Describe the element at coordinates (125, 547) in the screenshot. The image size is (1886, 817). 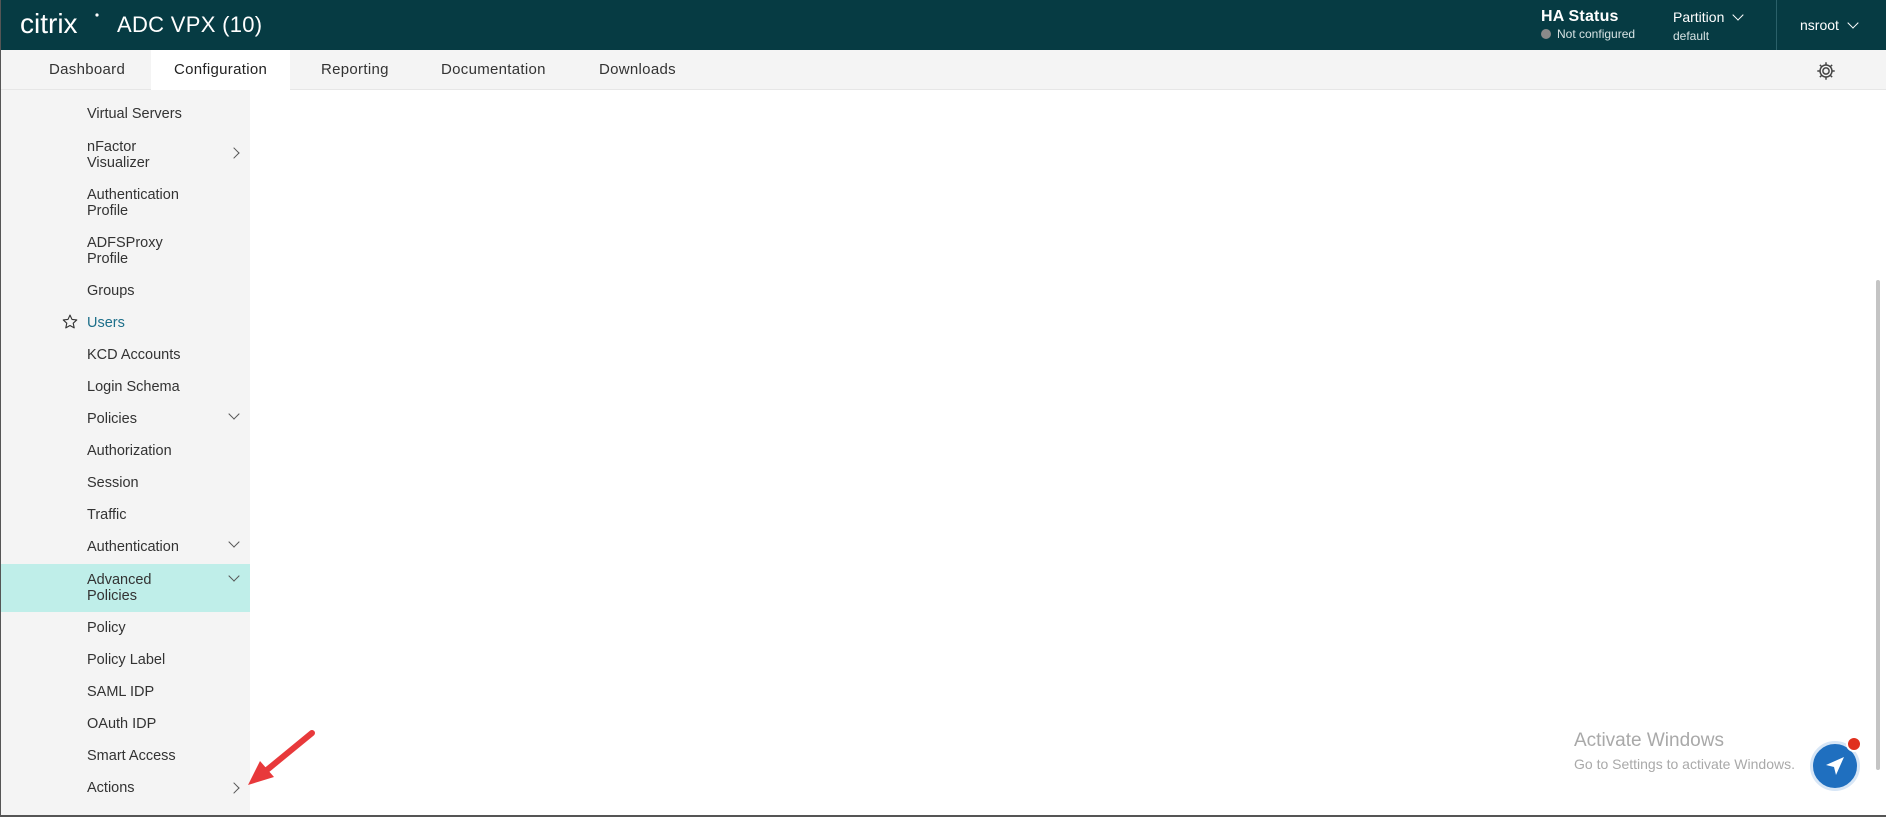
I see `sidebar-item-authentication: Authentication` at that location.